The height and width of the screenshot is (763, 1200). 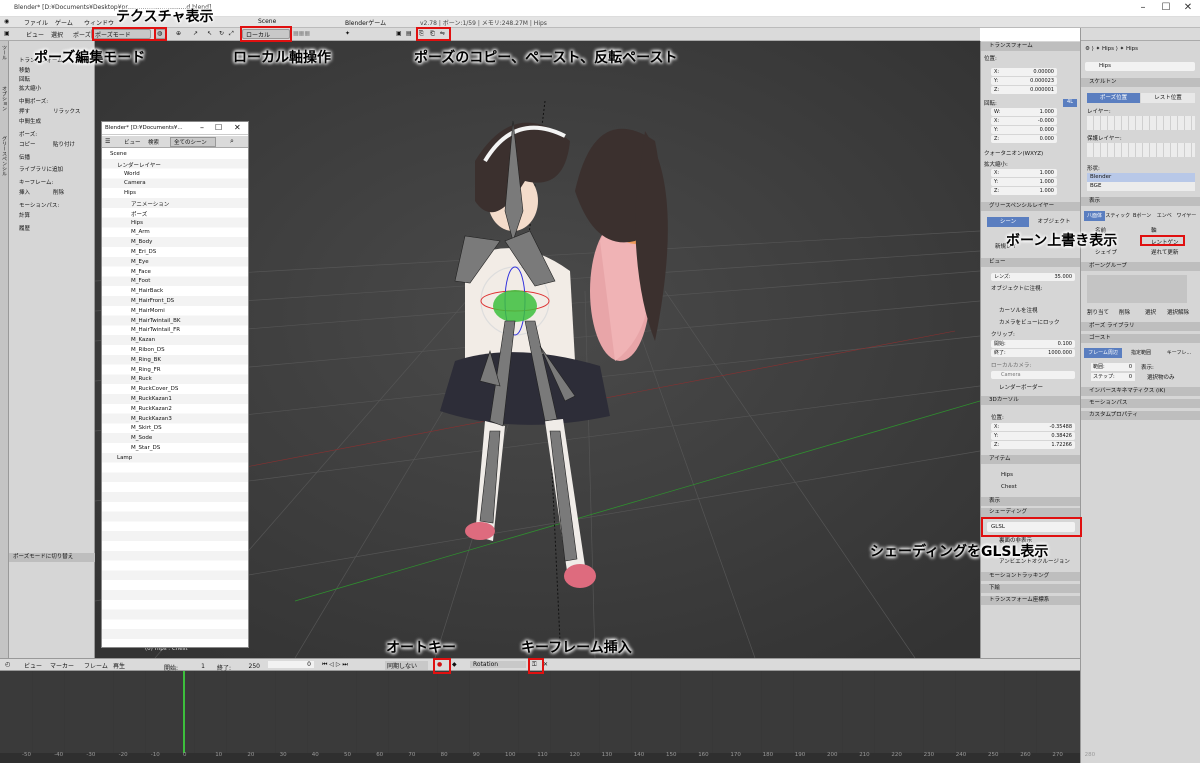 What do you see at coordinates (365, 22) in the screenshot?
I see `engine-selector: Blenderゲーム` at bounding box center [365, 22].